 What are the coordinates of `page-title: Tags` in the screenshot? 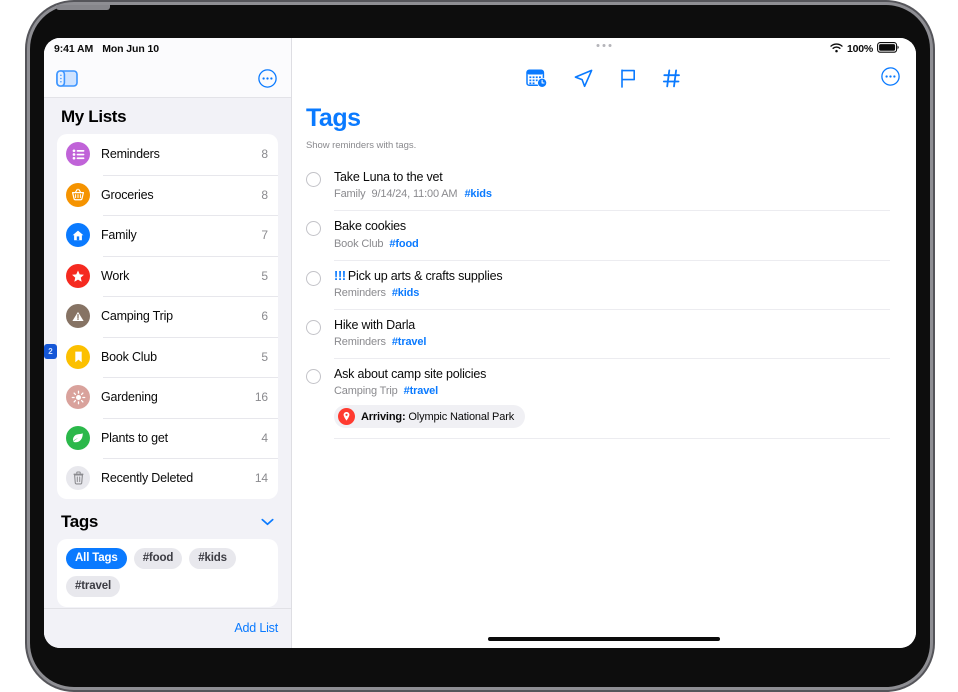 It's located at (333, 118).